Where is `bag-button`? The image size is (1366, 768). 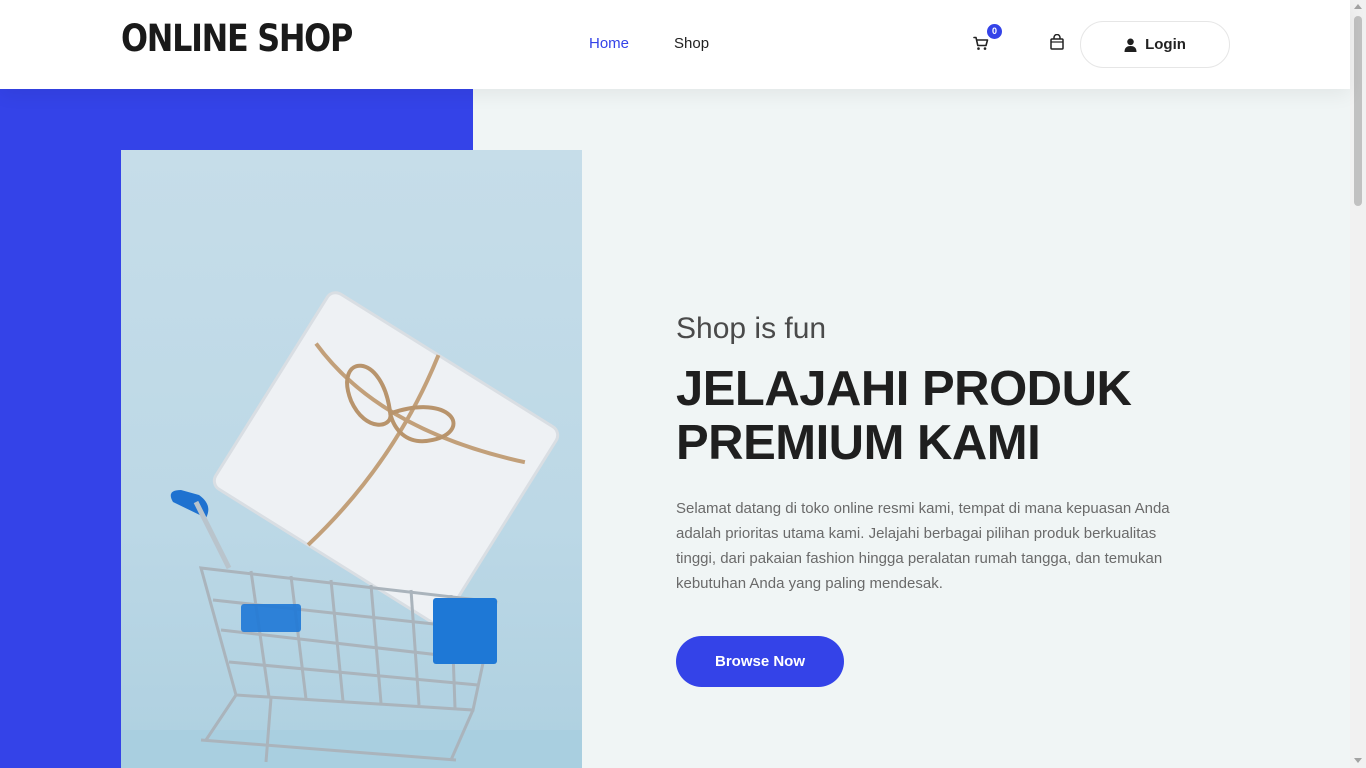 bag-button is located at coordinates (1057, 42).